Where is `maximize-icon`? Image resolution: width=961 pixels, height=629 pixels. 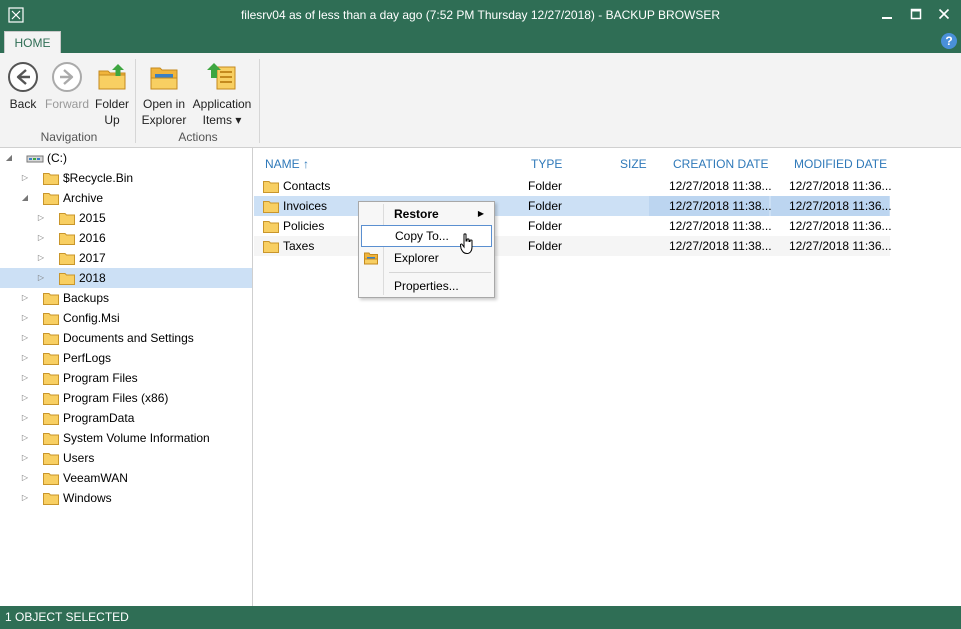 maximize-icon is located at coordinates (916, 14).